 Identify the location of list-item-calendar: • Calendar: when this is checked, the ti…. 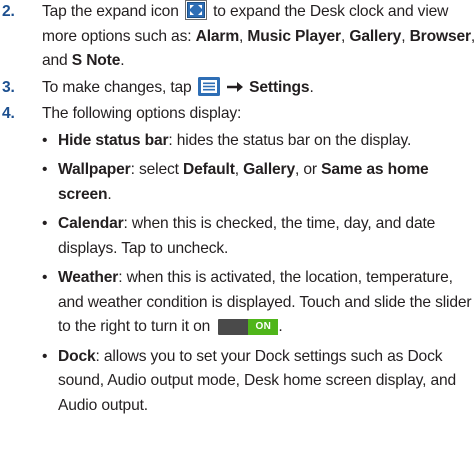
(259, 236).